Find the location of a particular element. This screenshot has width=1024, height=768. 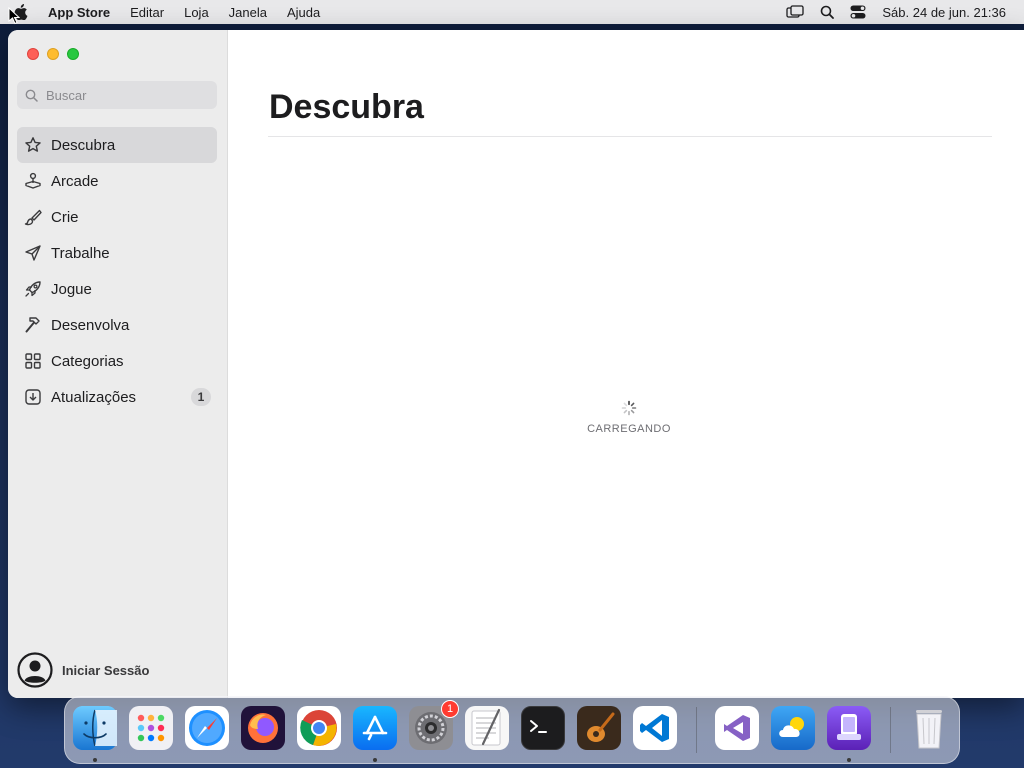

chrome-icon is located at coordinates (319, 728).